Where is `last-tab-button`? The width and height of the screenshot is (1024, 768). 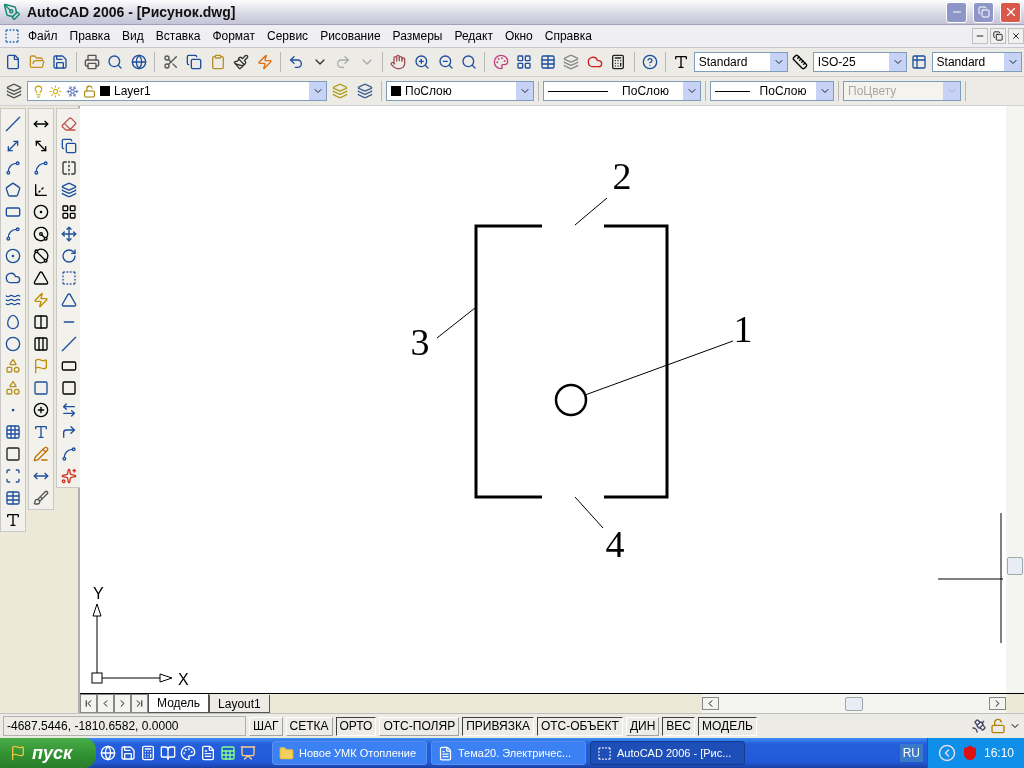
last-tab-button is located at coordinates (139, 703).